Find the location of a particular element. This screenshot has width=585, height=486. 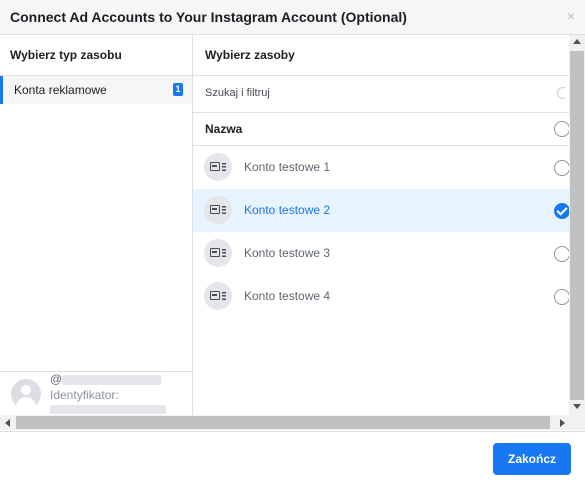

scroll-up-arrow-icon is located at coordinates (577, 41).